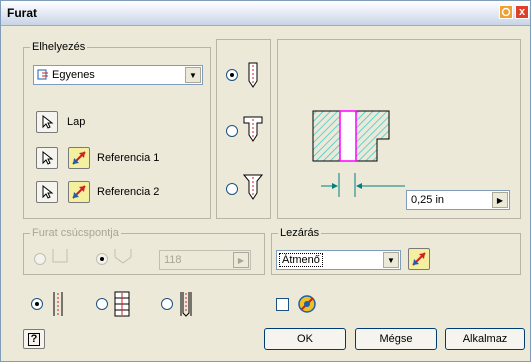  I want to click on close-icon: x, so click(522, 12).